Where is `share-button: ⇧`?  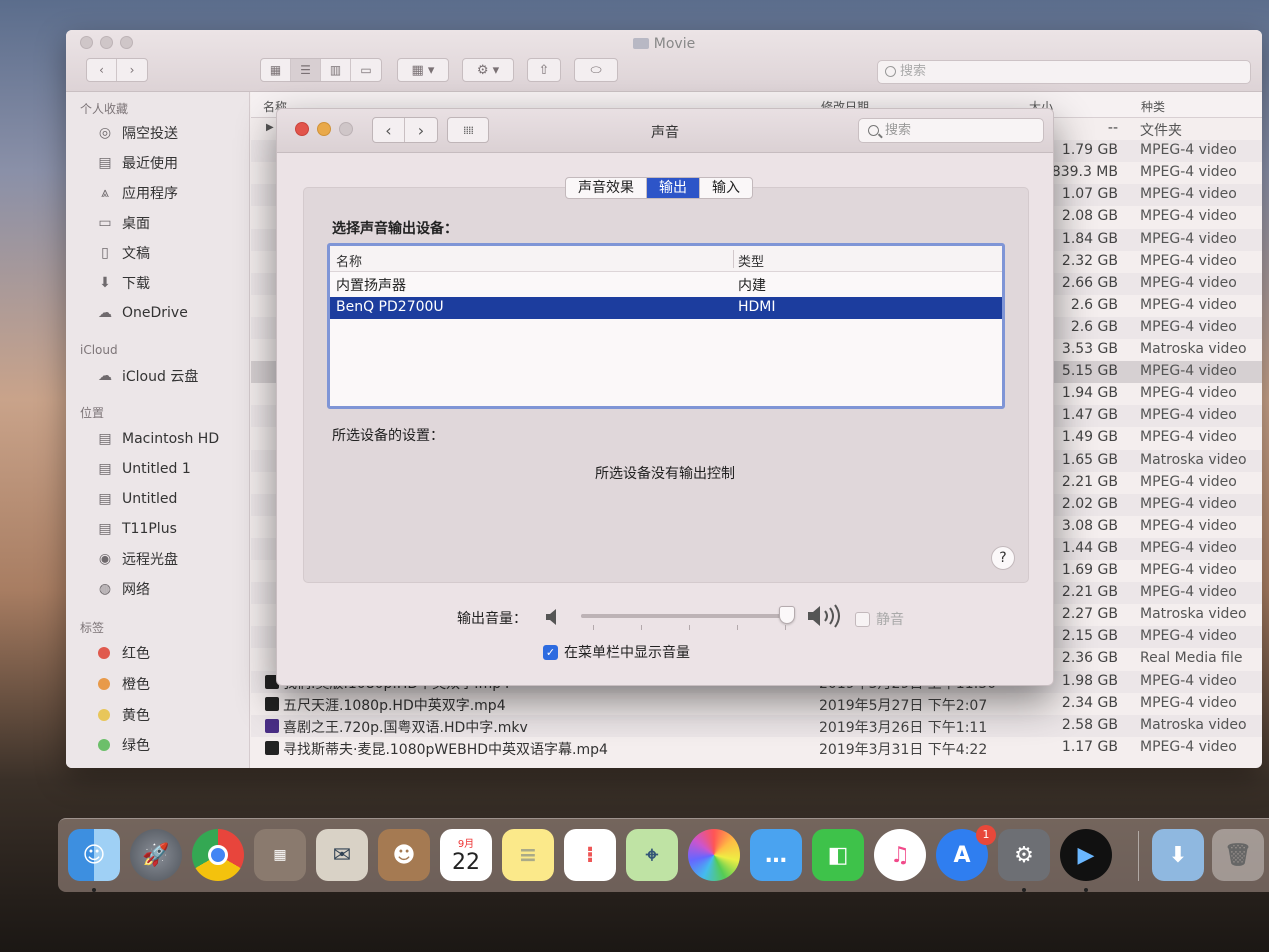
share-button: ⇧ is located at coordinates (544, 70).